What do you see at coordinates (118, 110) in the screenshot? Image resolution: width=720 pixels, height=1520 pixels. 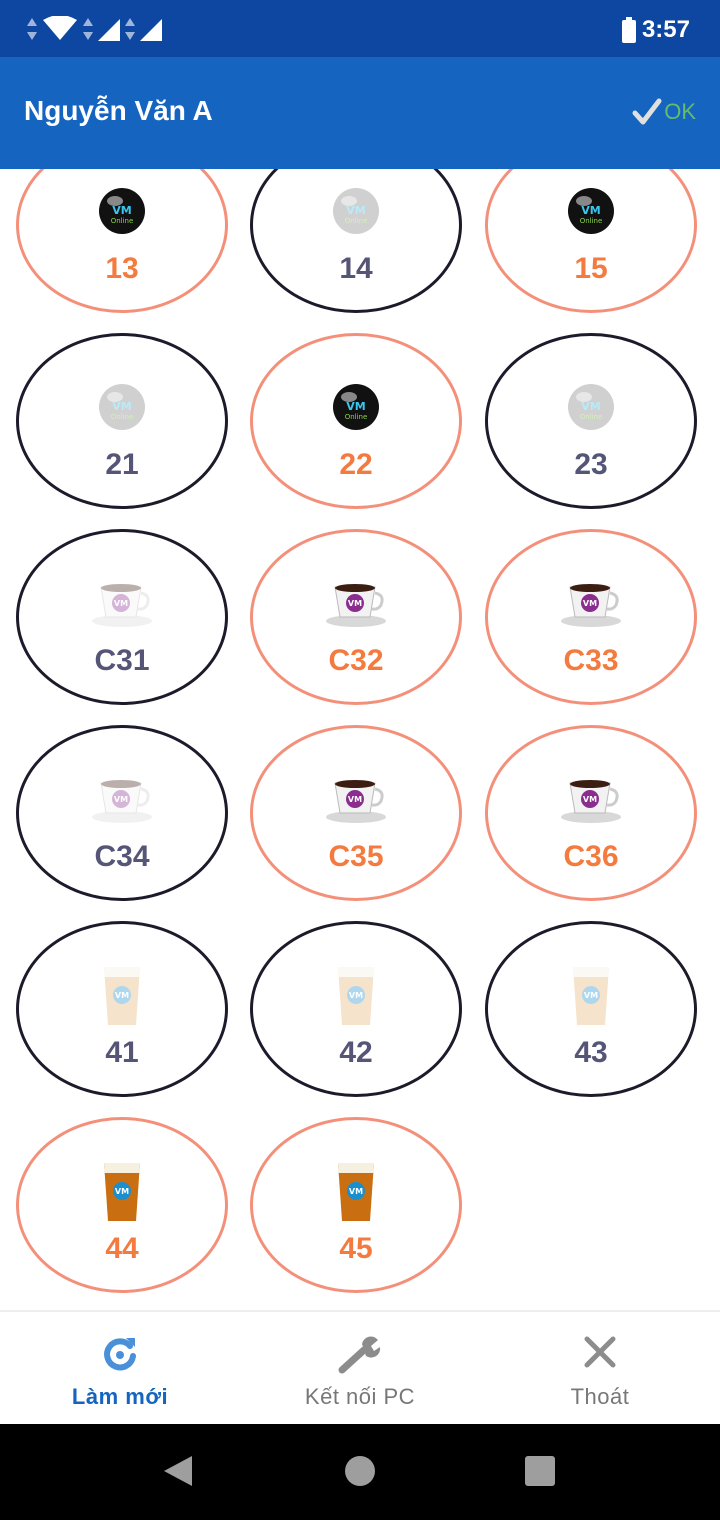 I see `page-title: Nguyễn Văn A` at bounding box center [118, 110].